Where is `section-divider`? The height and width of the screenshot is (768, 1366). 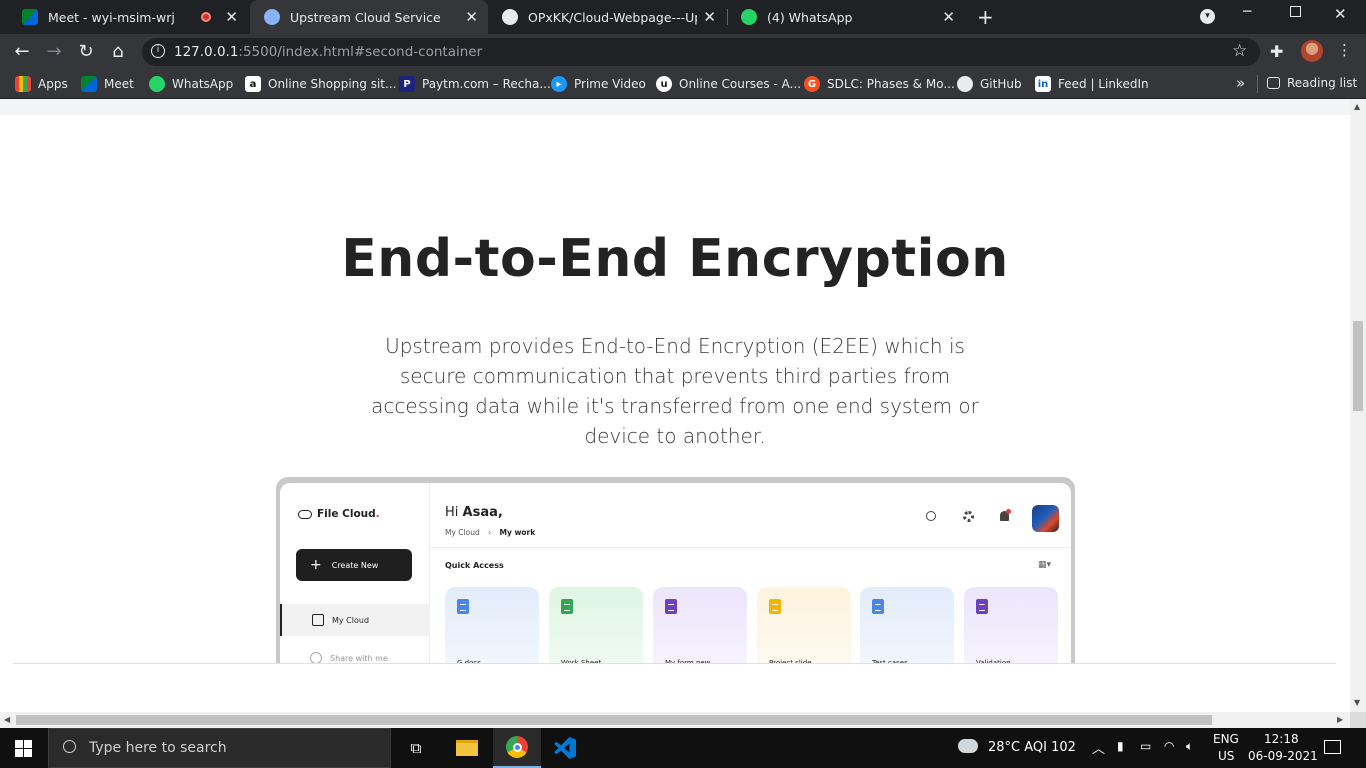
section-divider is located at coordinates (674, 663).